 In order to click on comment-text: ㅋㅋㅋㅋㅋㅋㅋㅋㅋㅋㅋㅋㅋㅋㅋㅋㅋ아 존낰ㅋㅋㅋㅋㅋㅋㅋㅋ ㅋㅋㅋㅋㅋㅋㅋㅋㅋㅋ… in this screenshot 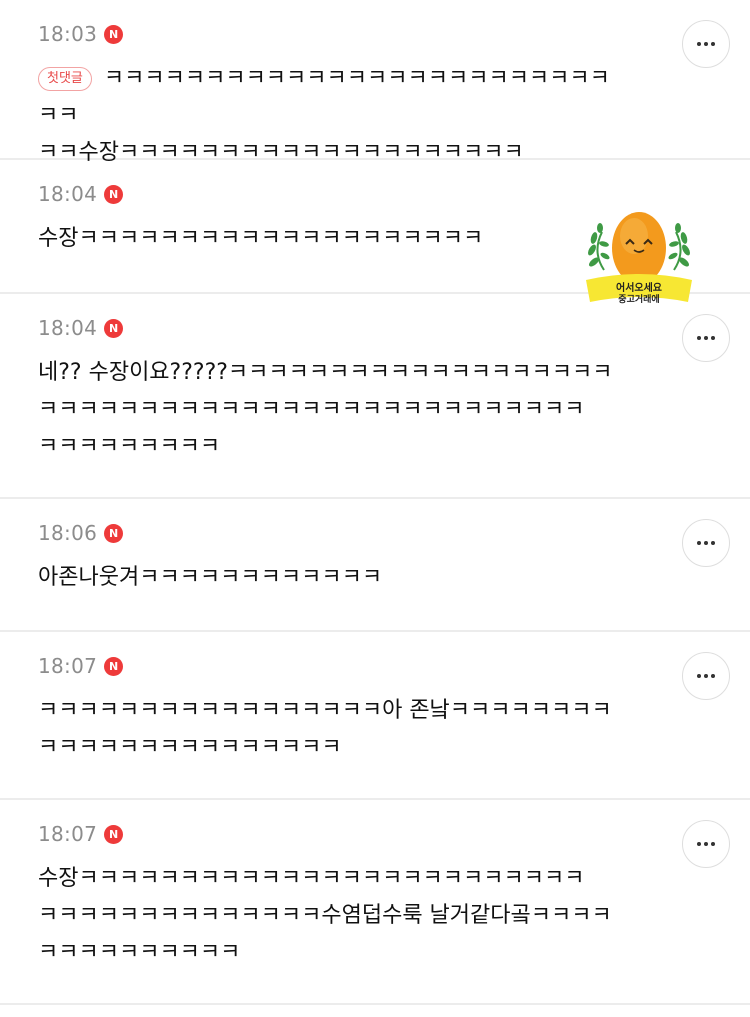, I will do `click(325, 729)`.